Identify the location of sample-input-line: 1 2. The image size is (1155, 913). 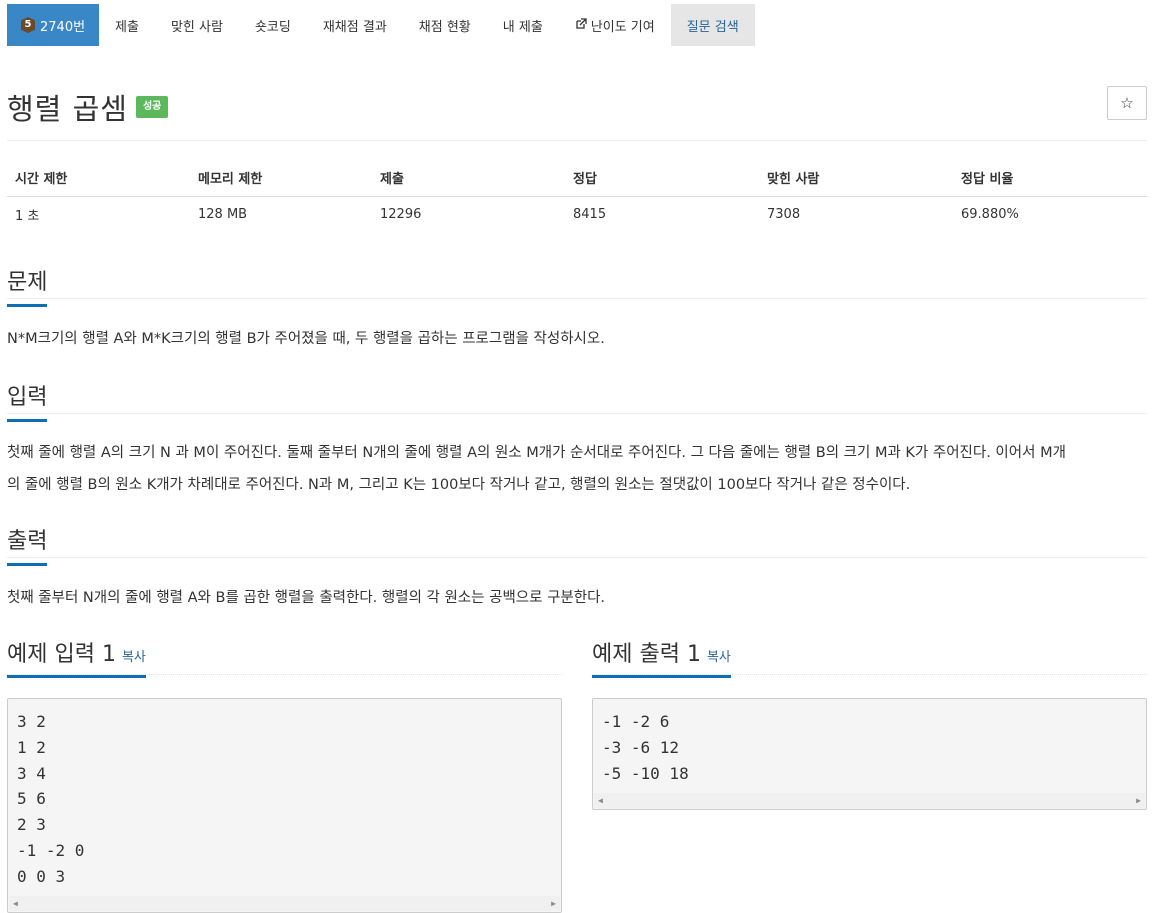
(31, 747).